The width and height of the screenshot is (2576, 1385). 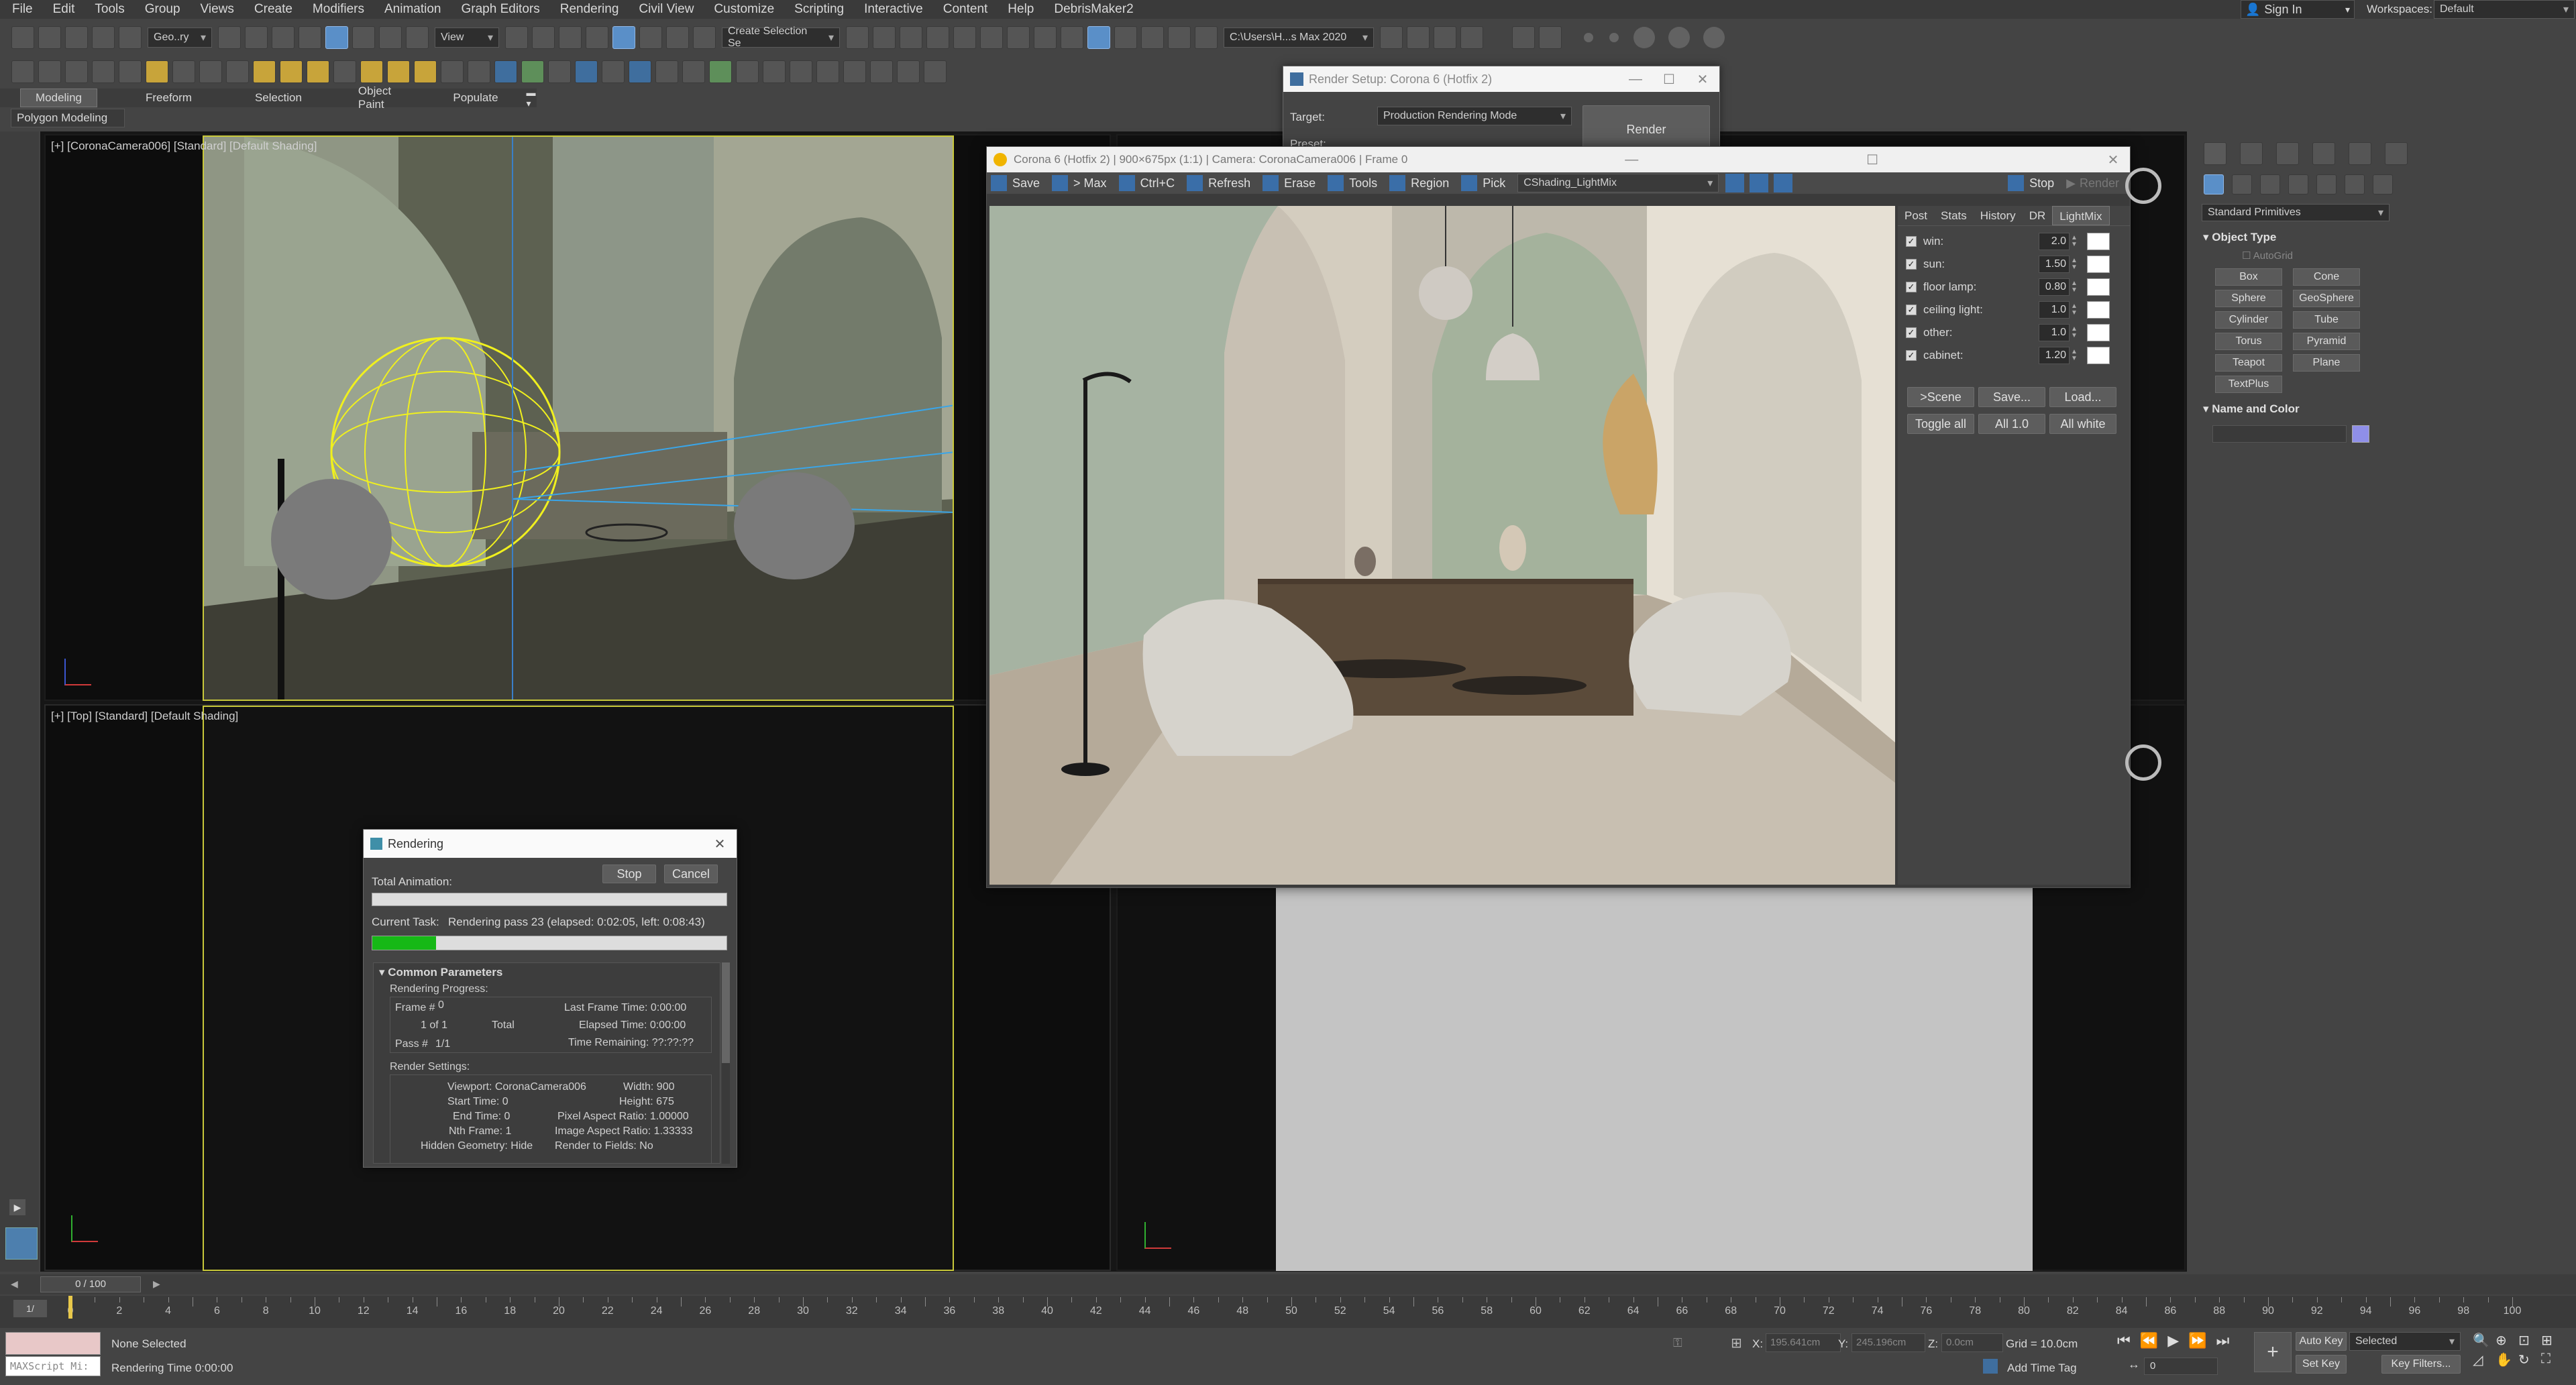 I want to click on render-region-icon, so click(x=1206, y=38).